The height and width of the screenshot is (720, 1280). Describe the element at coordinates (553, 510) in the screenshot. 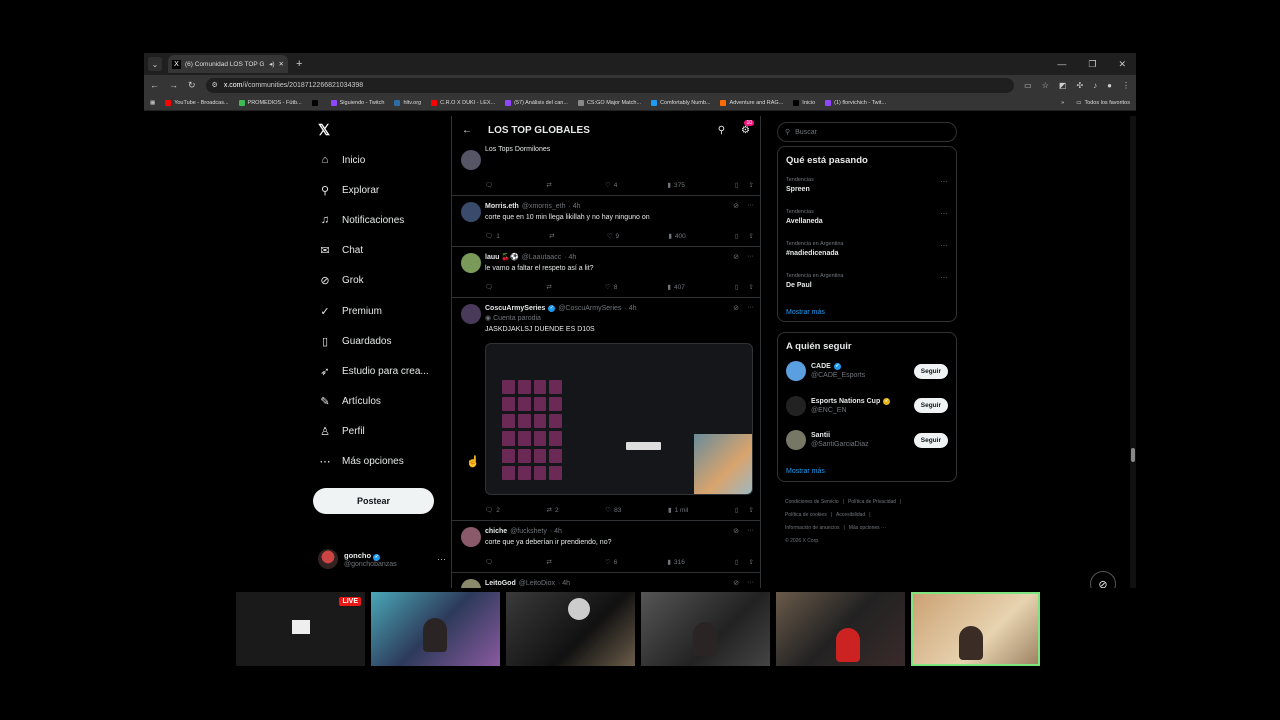

I see `repost-button: ⇄ 2` at that location.